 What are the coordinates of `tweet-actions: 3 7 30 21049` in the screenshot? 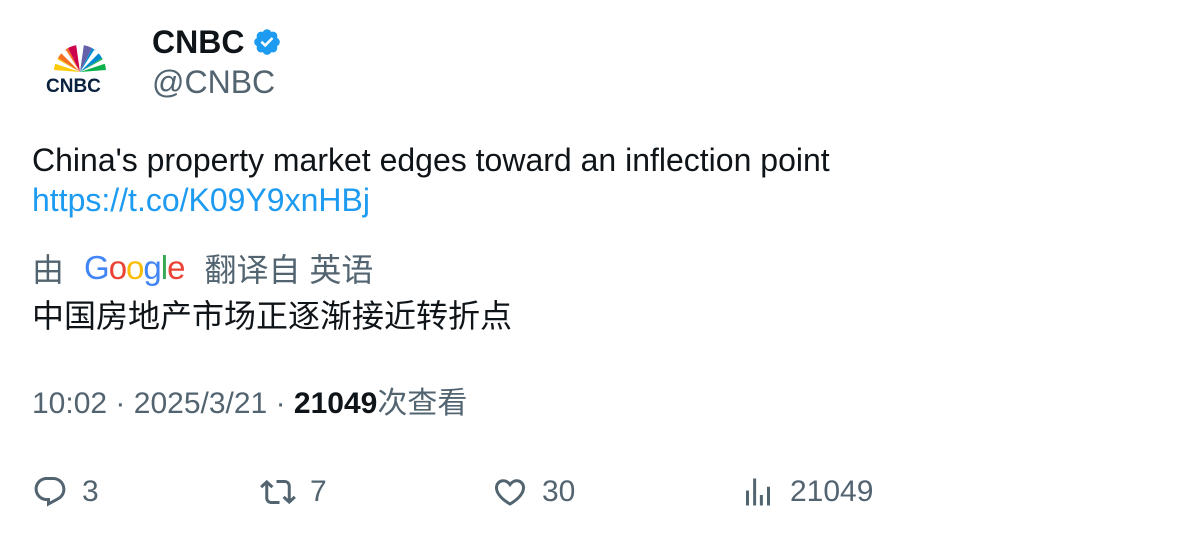 It's located at (597, 492).